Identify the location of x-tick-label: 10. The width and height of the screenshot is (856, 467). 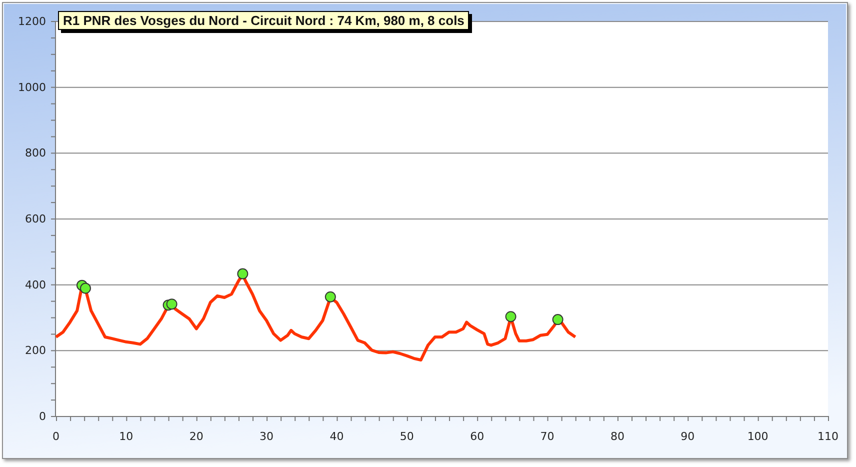
(126, 436).